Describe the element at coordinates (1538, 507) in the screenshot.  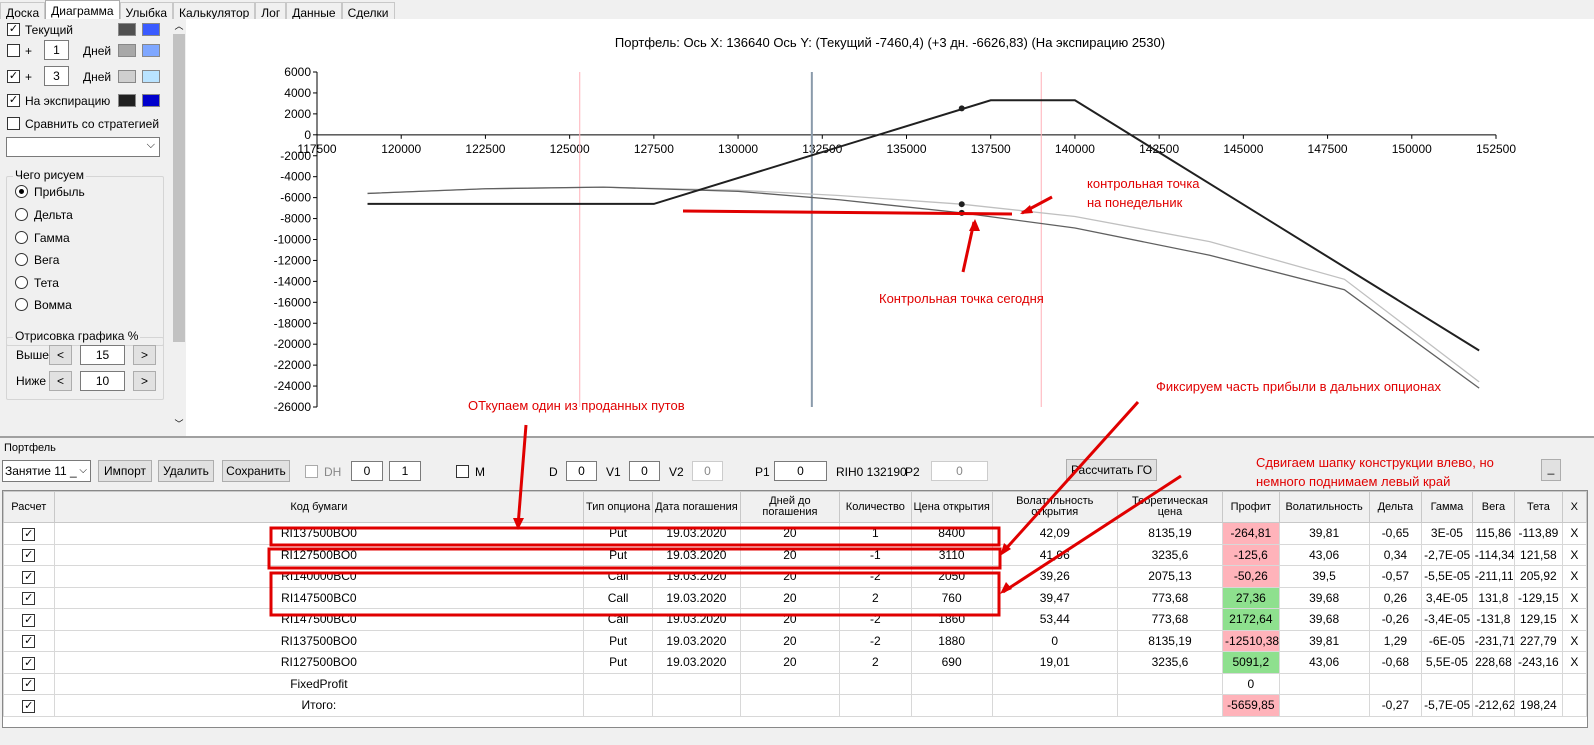
I see `column-header: Тета` at that location.